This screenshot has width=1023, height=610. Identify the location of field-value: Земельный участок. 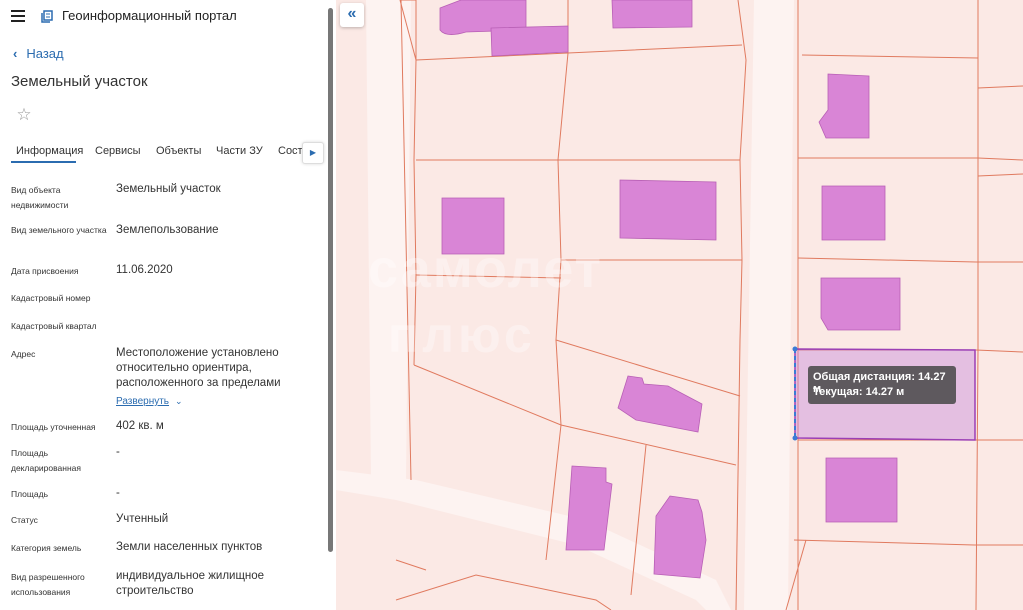
(168, 189).